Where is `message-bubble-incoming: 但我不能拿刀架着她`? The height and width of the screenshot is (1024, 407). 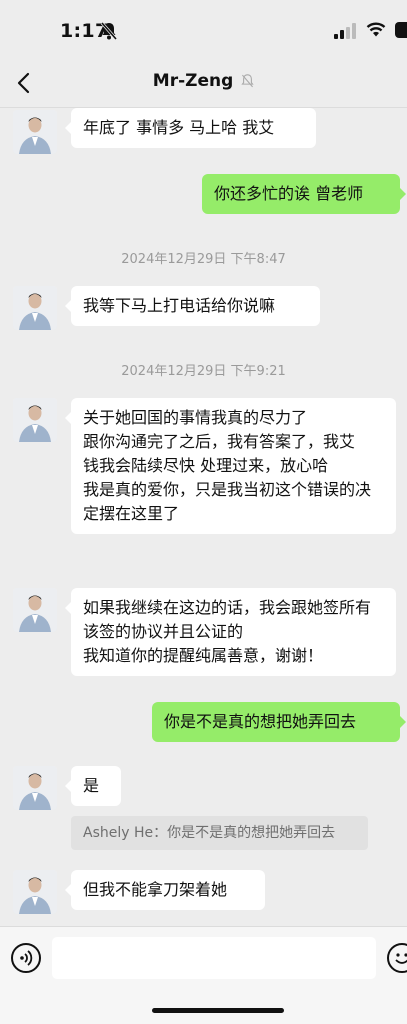 message-bubble-incoming: 但我不能拿刀架着她 is located at coordinates (165, 890).